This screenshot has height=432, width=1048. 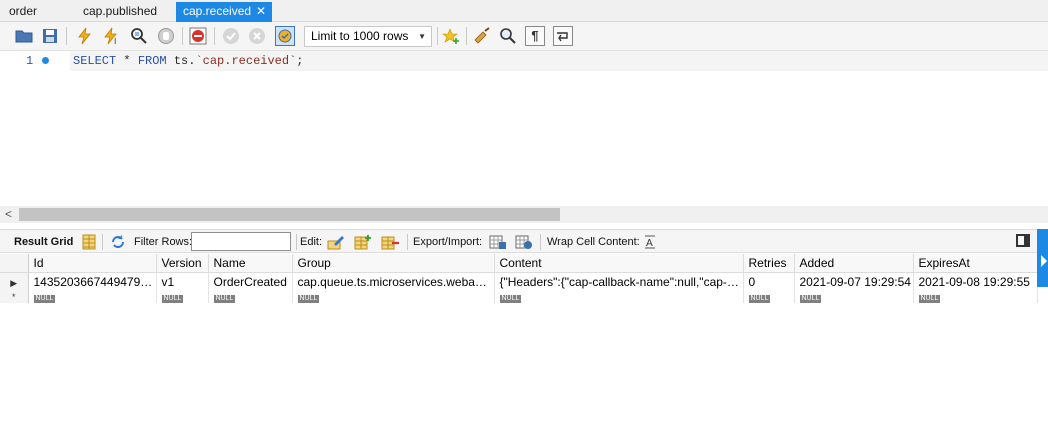 I want to click on column-header: Added, so click(x=854, y=263).